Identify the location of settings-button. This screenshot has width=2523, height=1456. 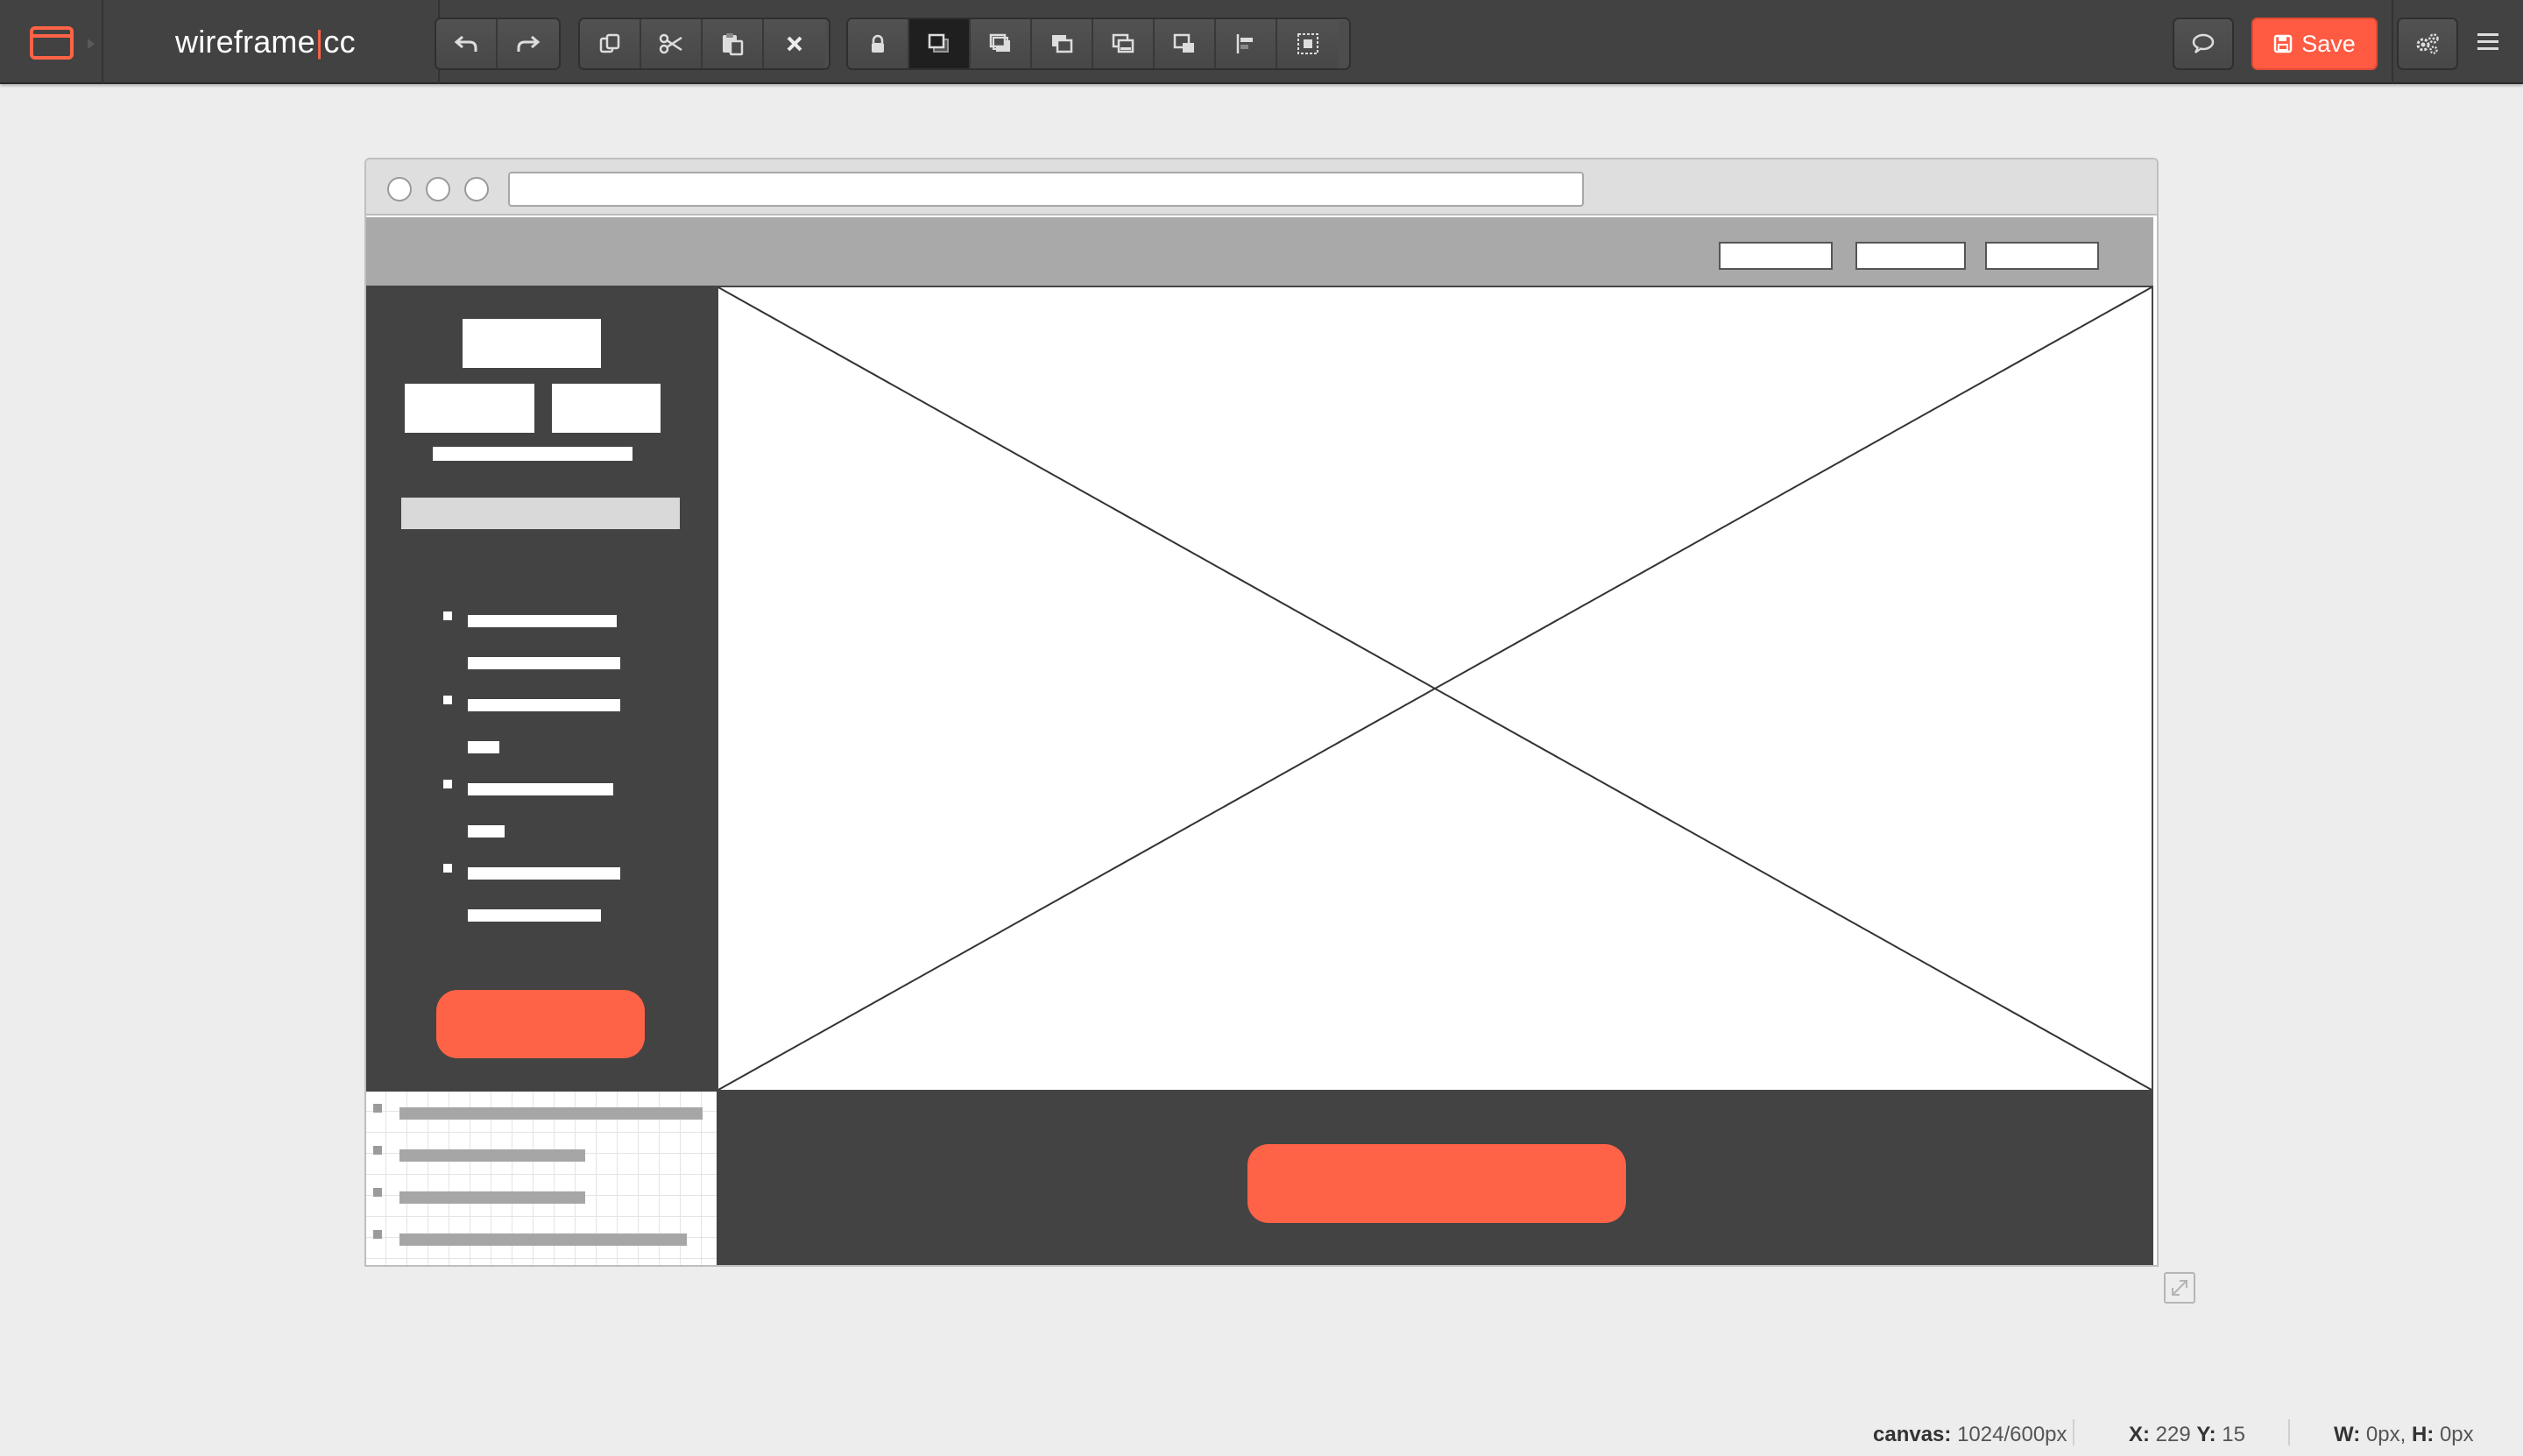
(2427, 44).